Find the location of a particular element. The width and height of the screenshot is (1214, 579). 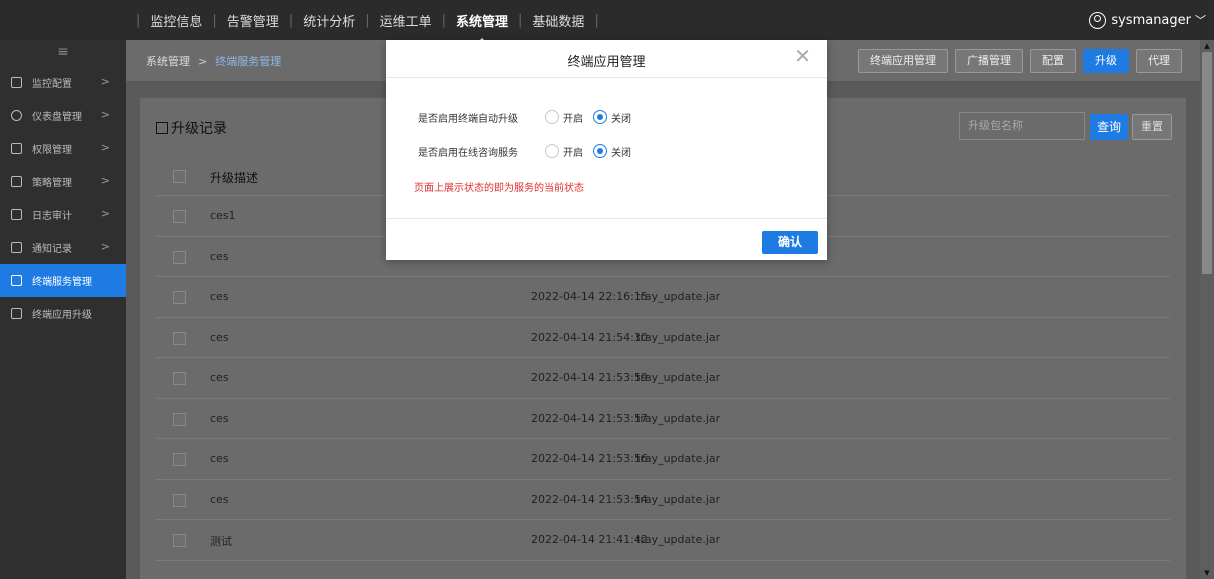

sidebar-item-policy: 策略管理 > is located at coordinates (63, 181).